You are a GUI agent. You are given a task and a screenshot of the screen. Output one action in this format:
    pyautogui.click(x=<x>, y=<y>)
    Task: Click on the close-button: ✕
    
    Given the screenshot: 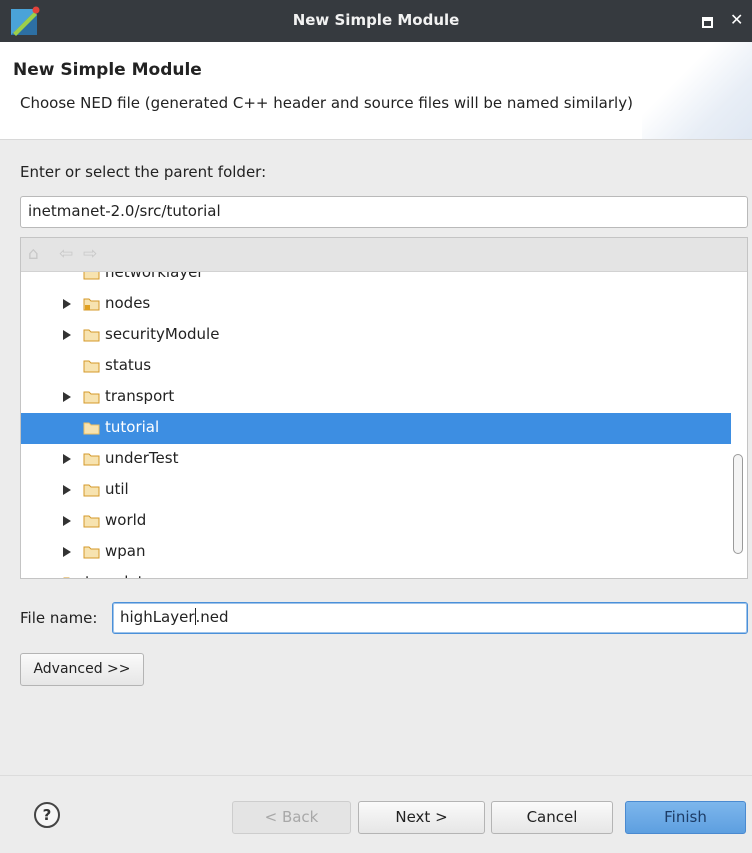 What is the action you would take?
    pyautogui.click(x=736, y=20)
    